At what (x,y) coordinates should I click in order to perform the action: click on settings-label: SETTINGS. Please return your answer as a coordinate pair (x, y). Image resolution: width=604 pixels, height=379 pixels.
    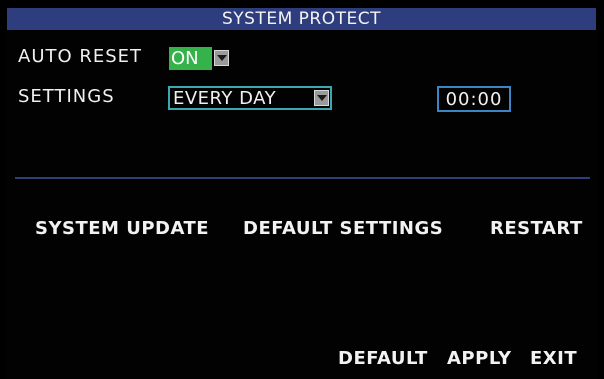
    Looking at the image, I should click on (66, 96).